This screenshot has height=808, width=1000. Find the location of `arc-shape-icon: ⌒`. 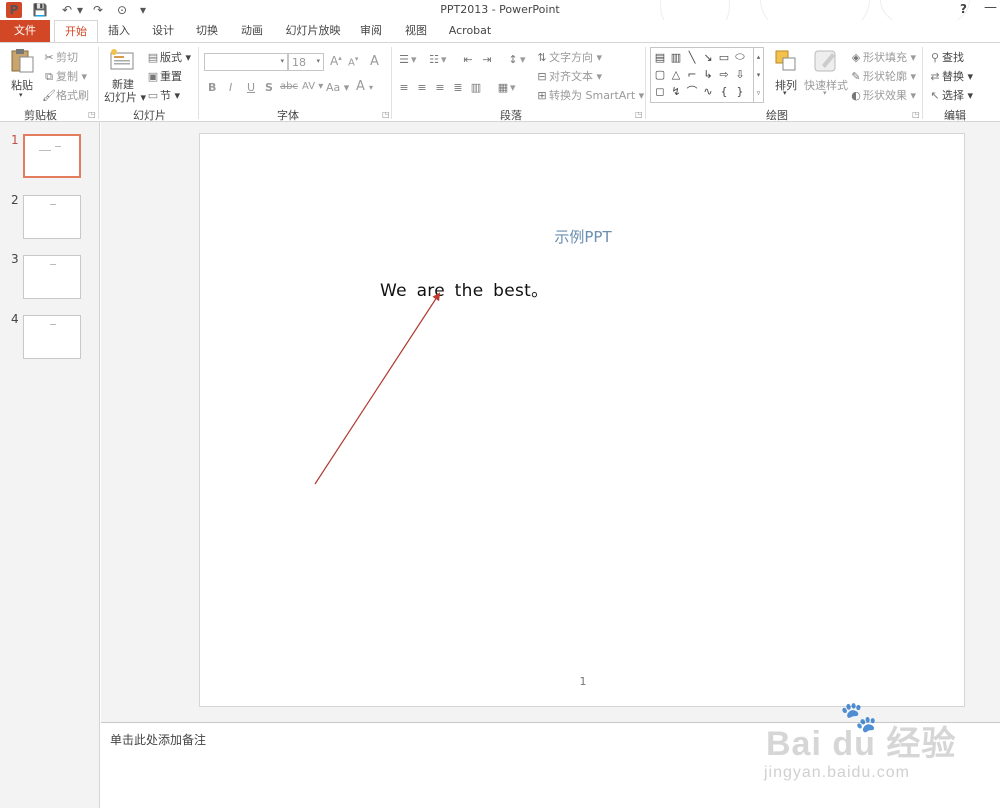

arc-shape-icon: ⌒ is located at coordinates (692, 91).